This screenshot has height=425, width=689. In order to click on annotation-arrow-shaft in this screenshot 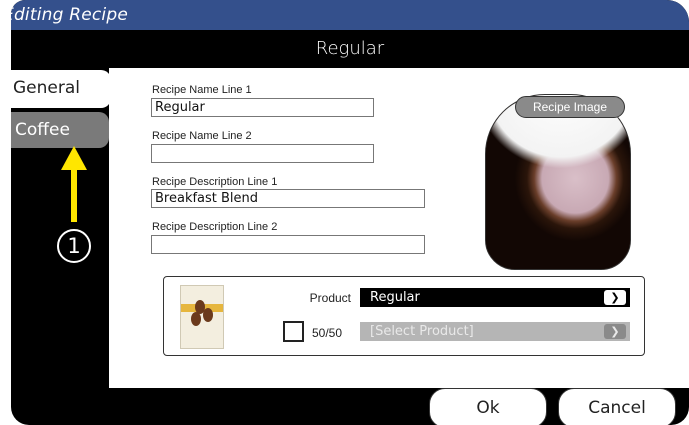, I will do `click(74, 194)`.